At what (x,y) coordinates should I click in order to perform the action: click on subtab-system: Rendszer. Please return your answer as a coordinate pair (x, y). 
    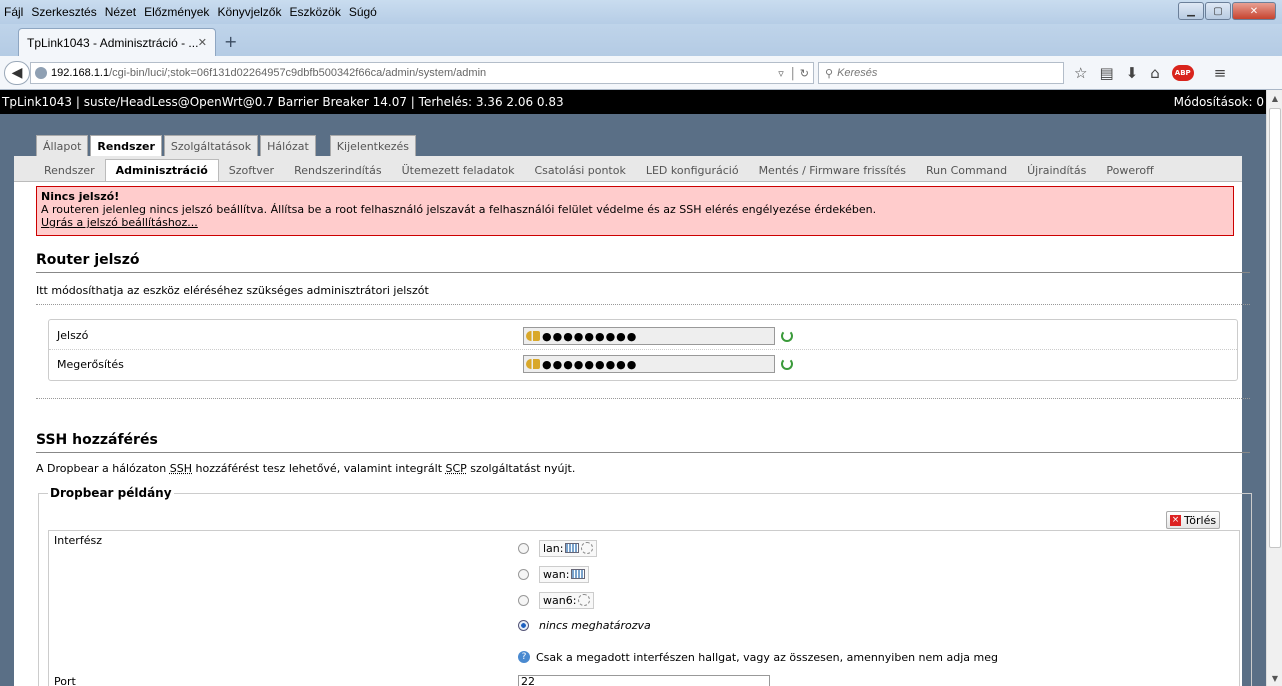
    Looking at the image, I should click on (69, 170).